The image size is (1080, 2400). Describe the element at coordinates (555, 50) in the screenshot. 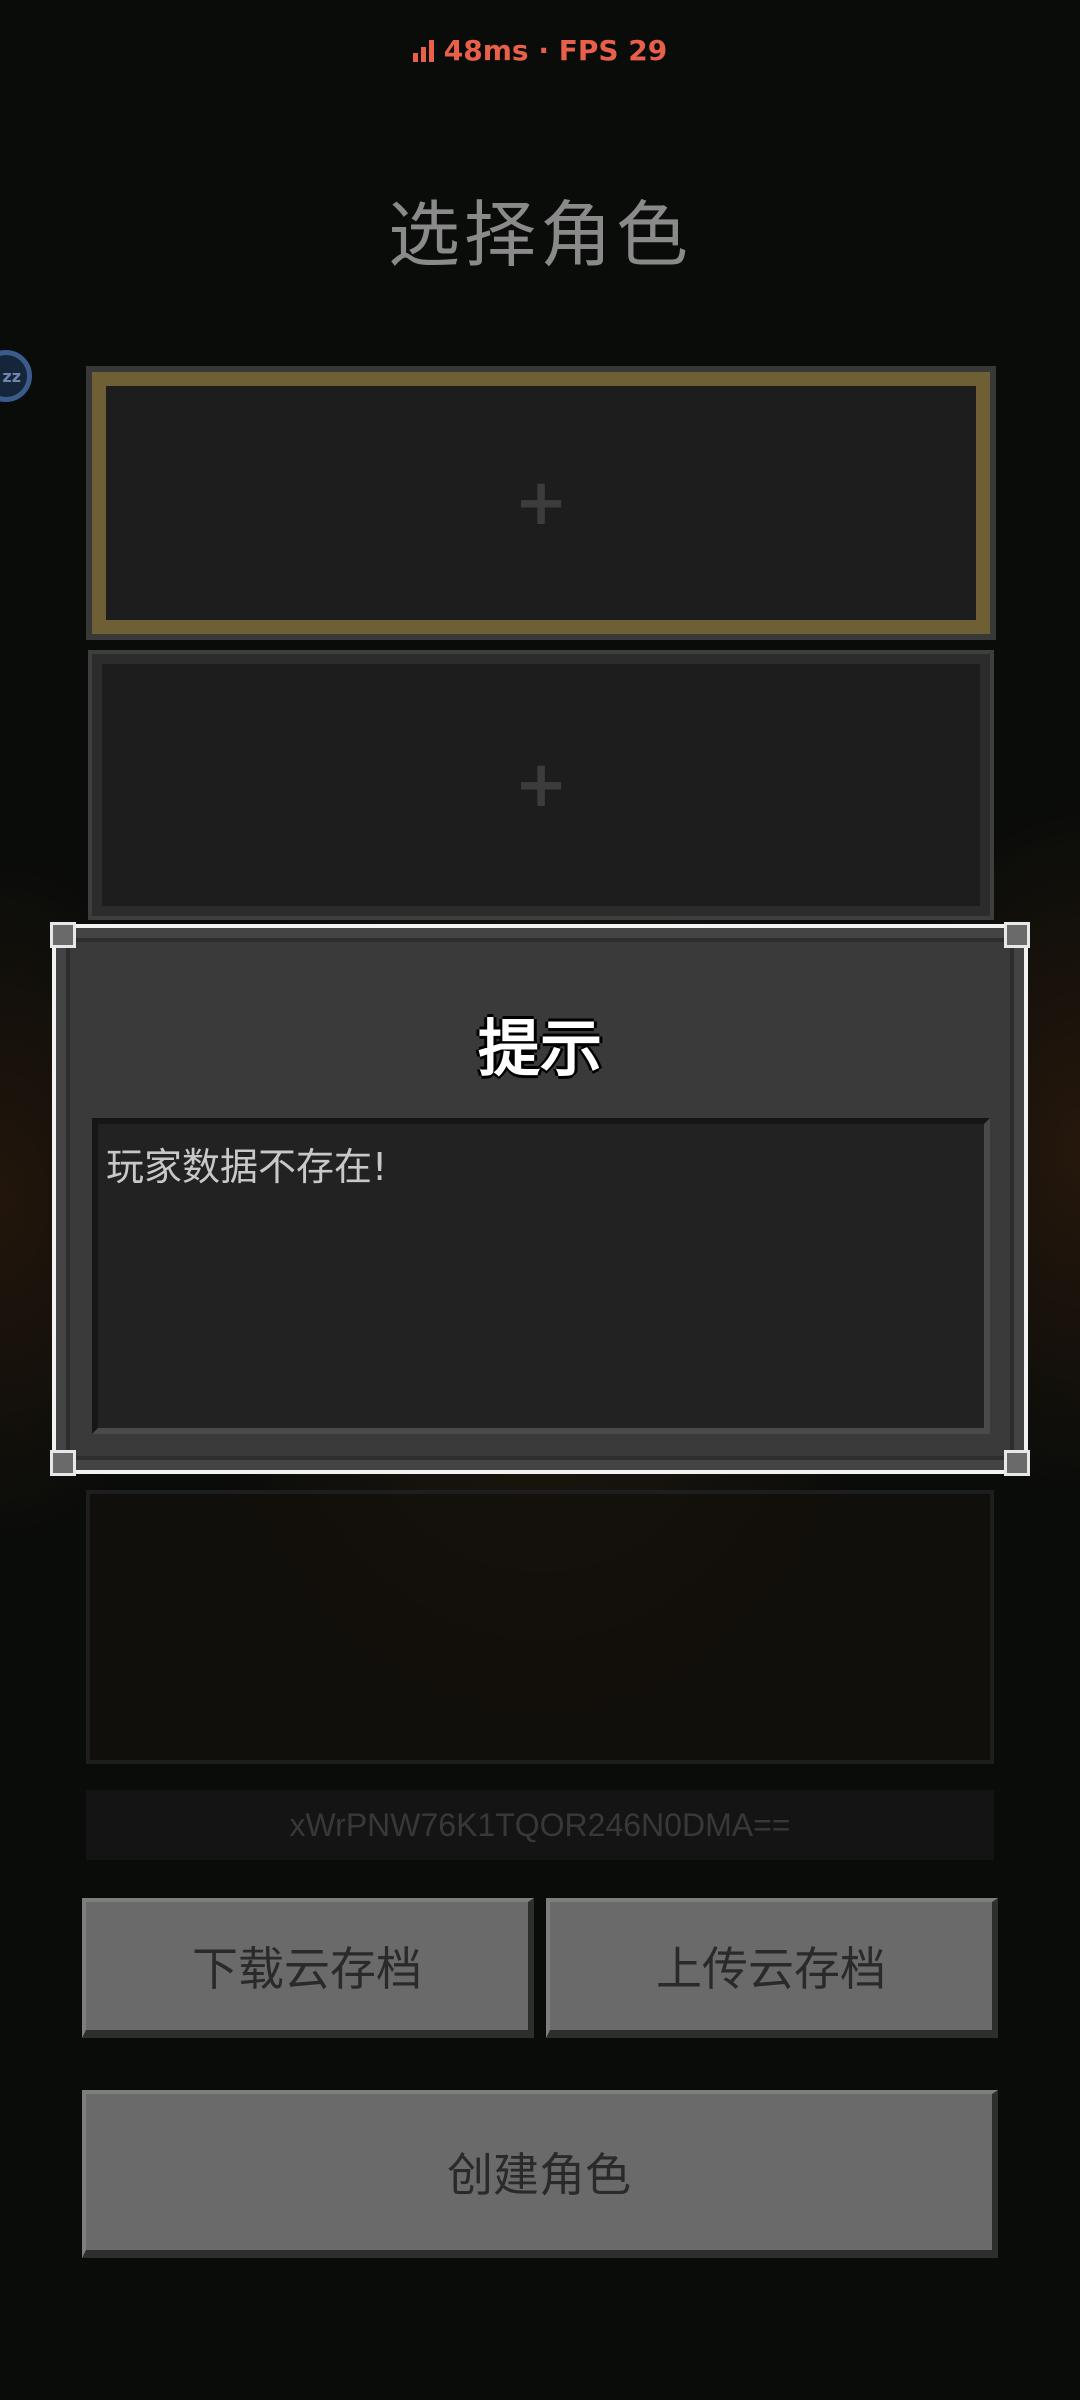

I see `status-text: 48ms · FPS 29` at that location.